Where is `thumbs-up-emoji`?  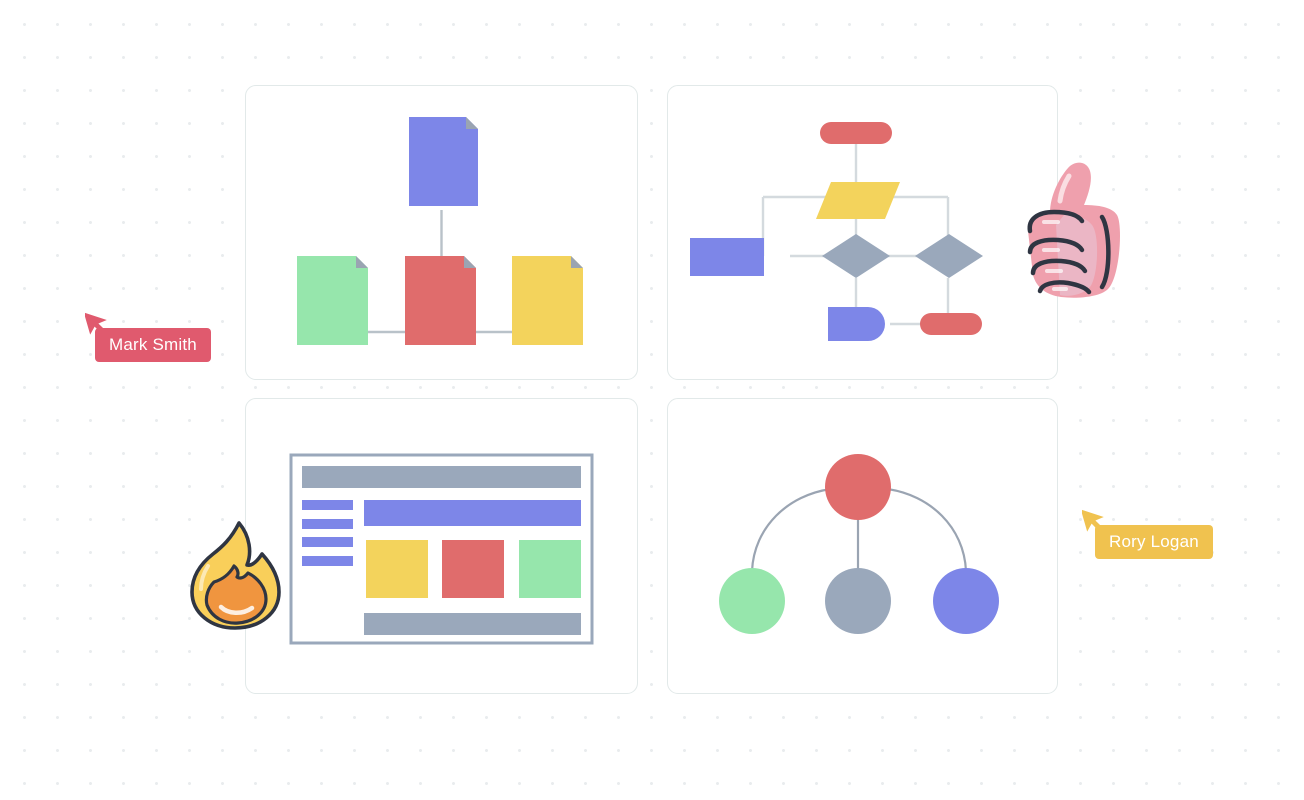
thumbs-up-emoji is located at coordinates (1072, 230).